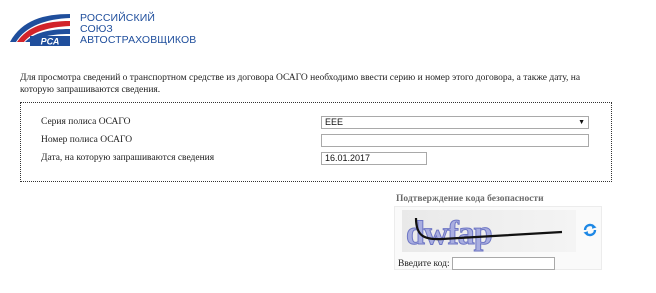 The image size is (656, 293). What do you see at coordinates (489, 231) in the screenshot?
I see `captcha-image: dwfap` at bounding box center [489, 231].